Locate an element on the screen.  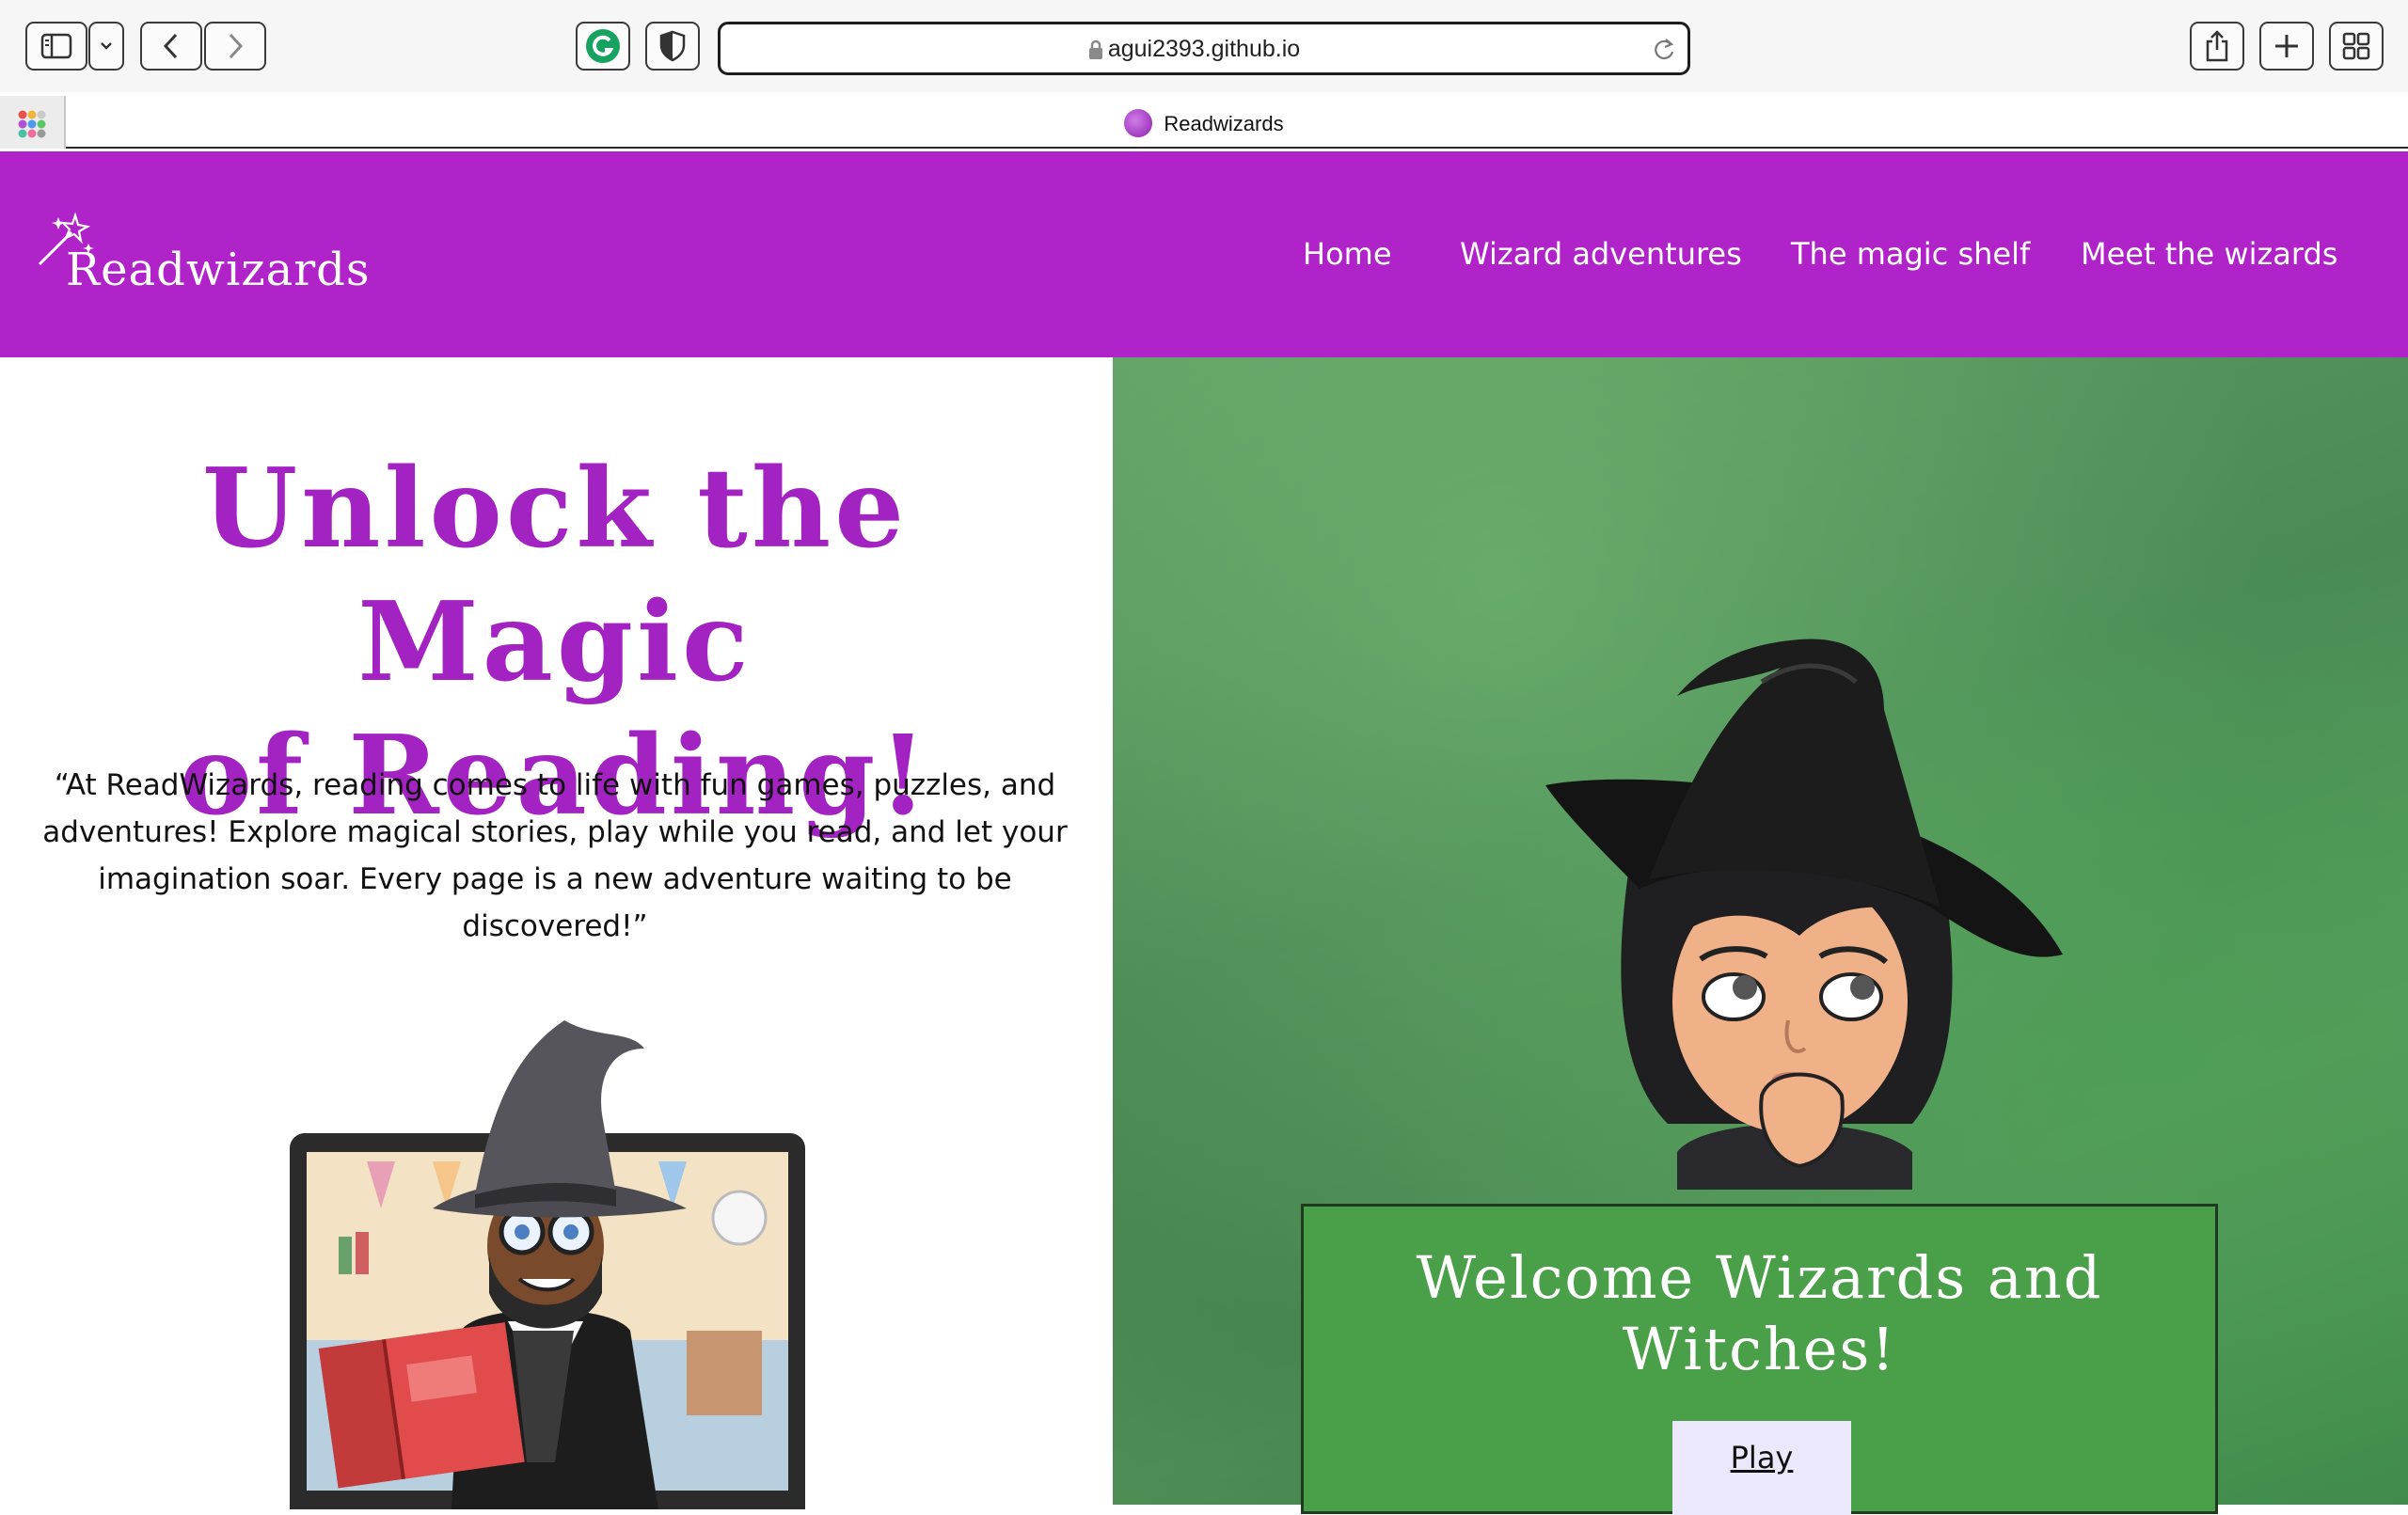
grammarly-extension-button is located at coordinates (603, 46).